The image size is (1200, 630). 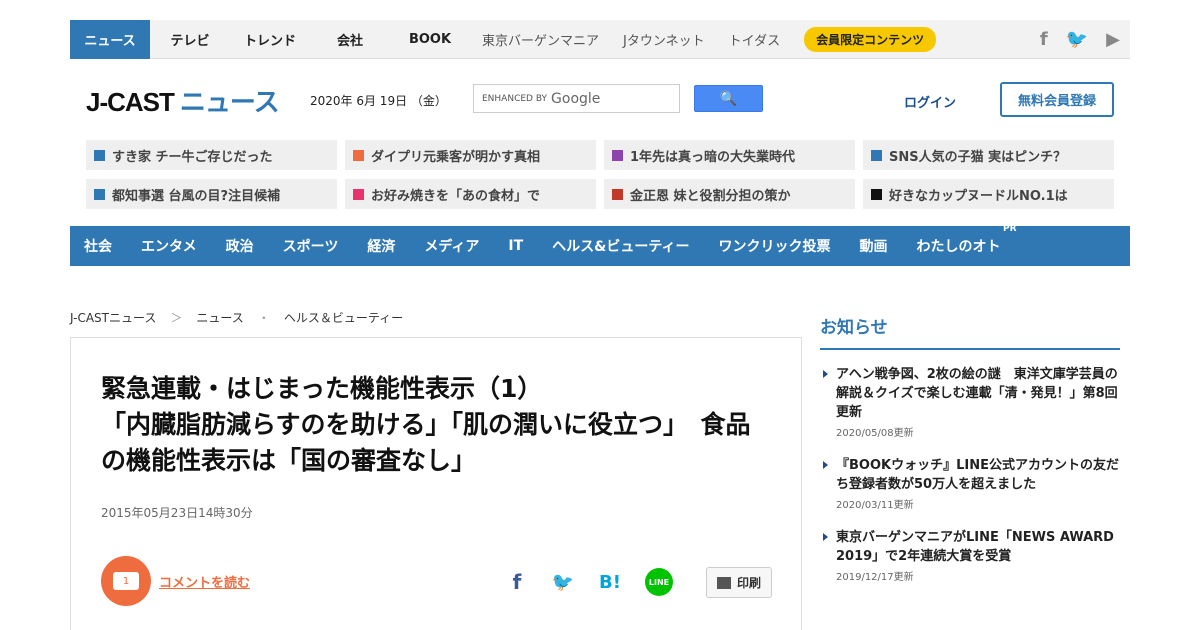 What do you see at coordinates (610, 582) in the screenshot?
I see `hatena-bookmark-icon: B!` at bounding box center [610, 582].